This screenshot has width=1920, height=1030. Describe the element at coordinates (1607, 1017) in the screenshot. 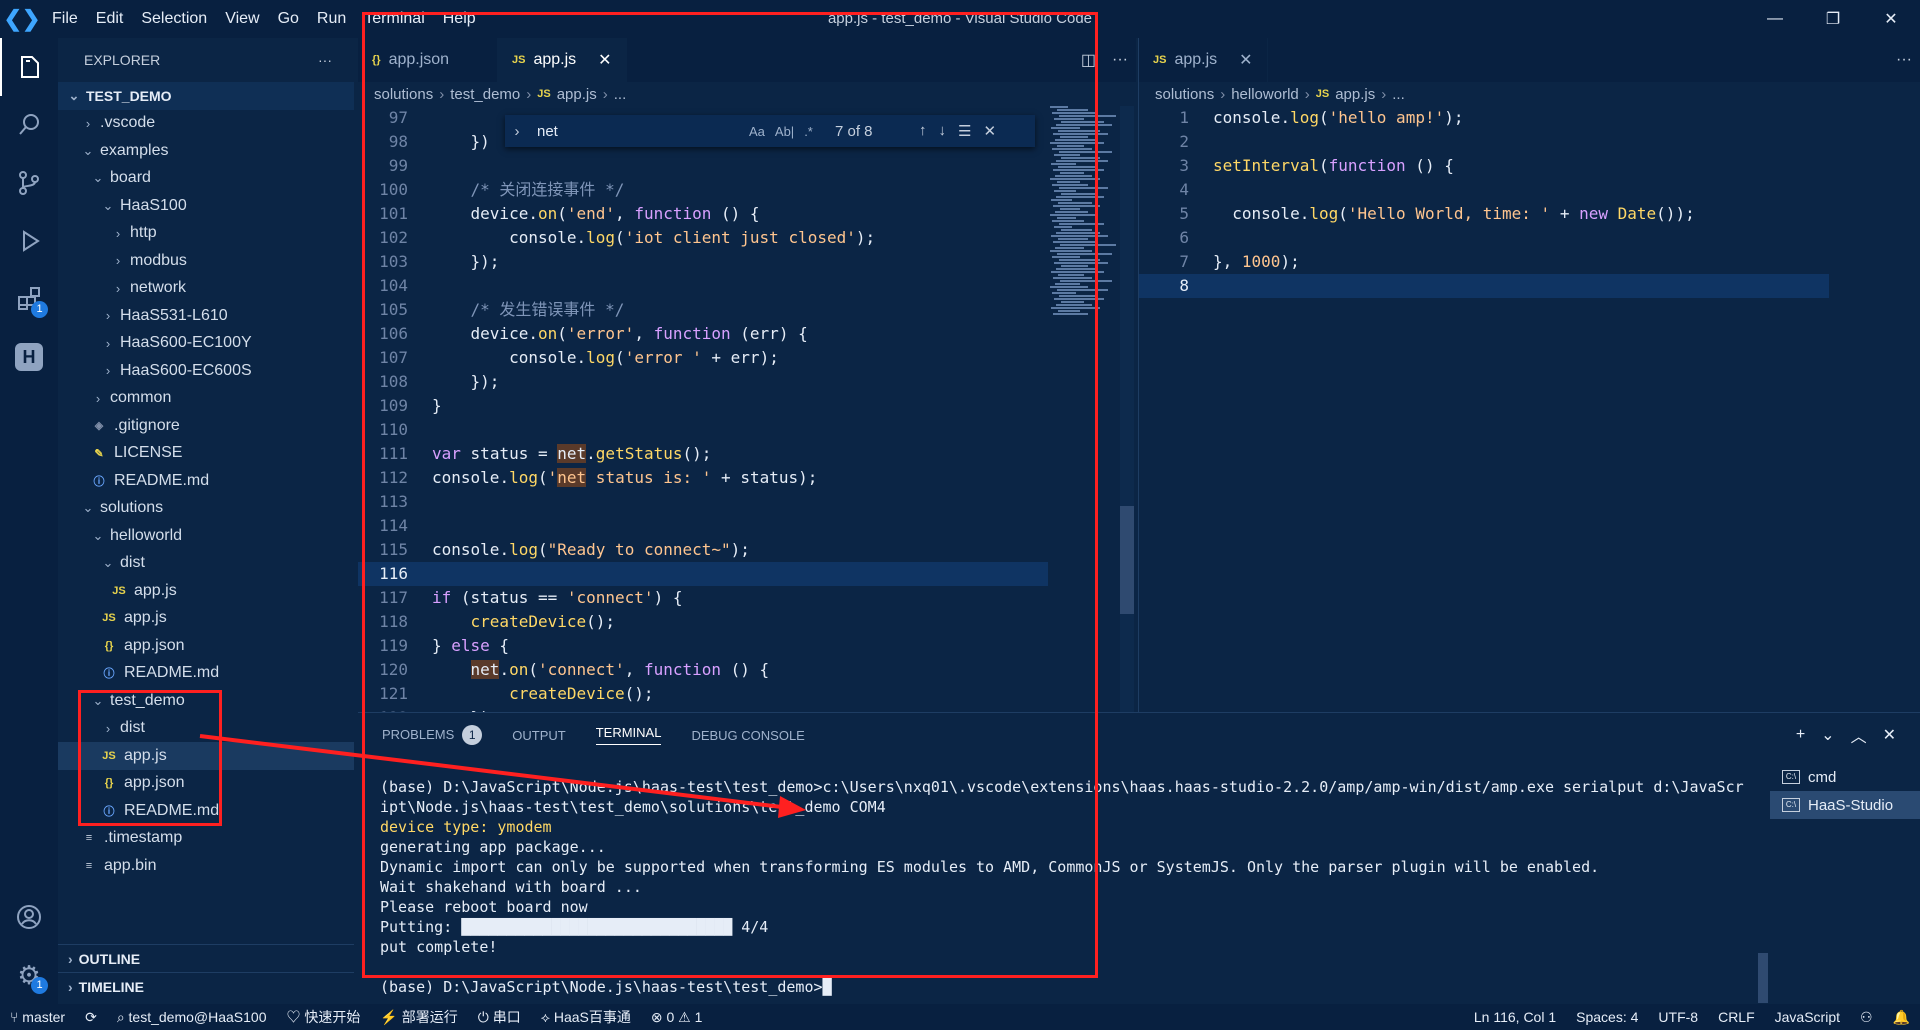

I see `status-indentation: Spaces: 4` at that location.